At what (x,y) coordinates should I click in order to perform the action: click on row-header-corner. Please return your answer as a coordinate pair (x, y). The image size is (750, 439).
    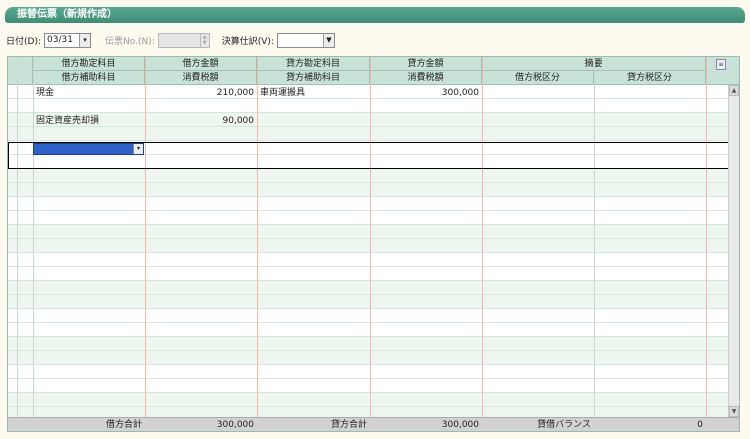
    Looking at the image, I should click on (20, 71).